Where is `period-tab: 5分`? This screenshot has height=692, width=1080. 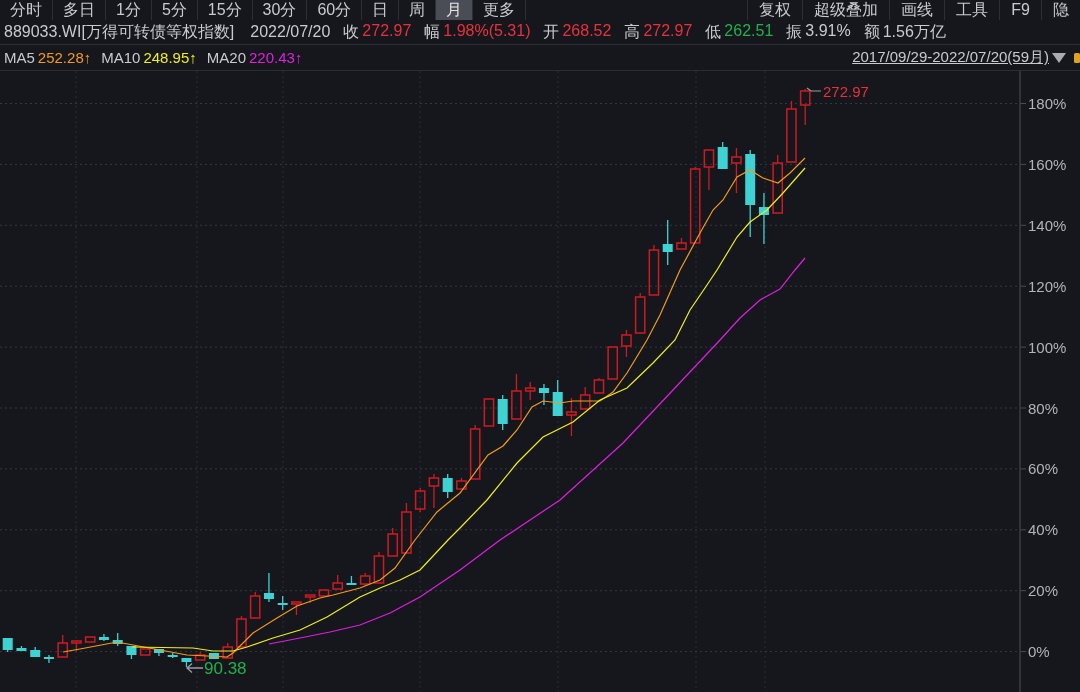
period-tab: 5分 is located at coordinates (174, 10).